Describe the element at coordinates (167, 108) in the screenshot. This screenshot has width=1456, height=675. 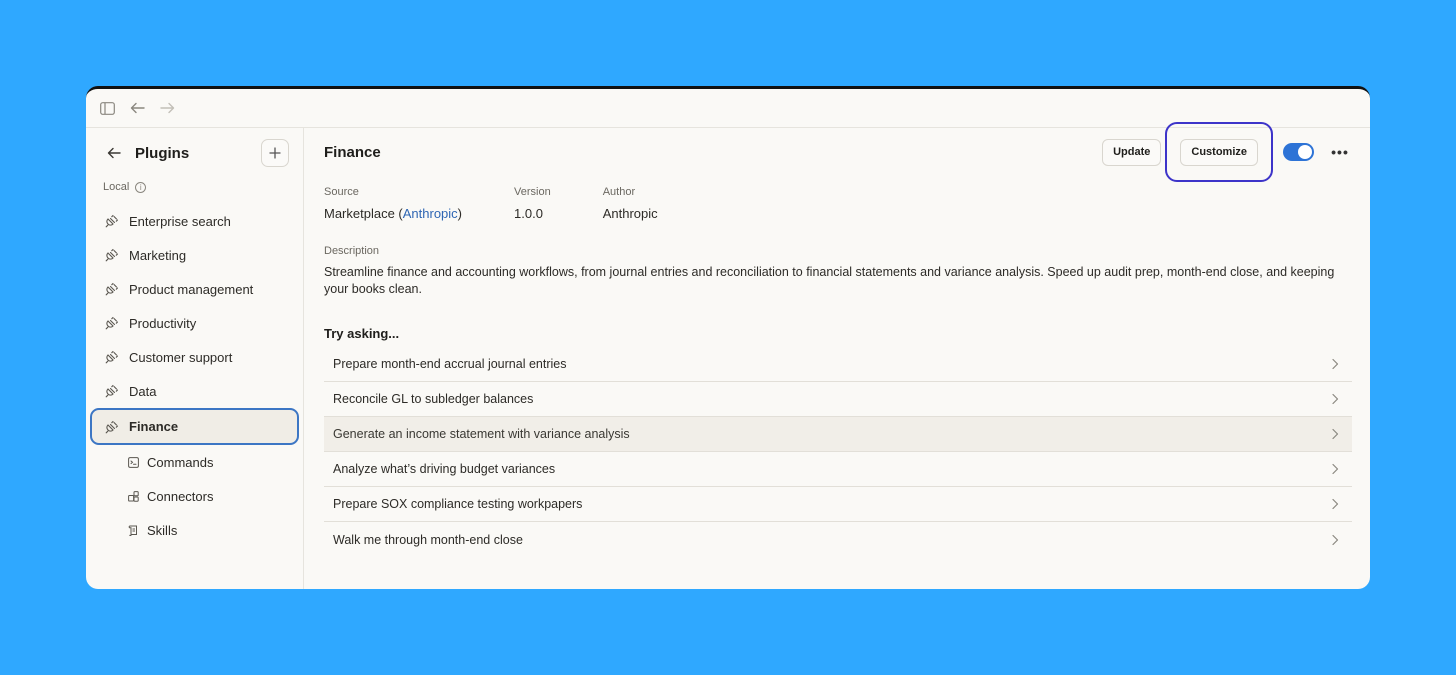
I see `forward-arrow-icon` at that location.